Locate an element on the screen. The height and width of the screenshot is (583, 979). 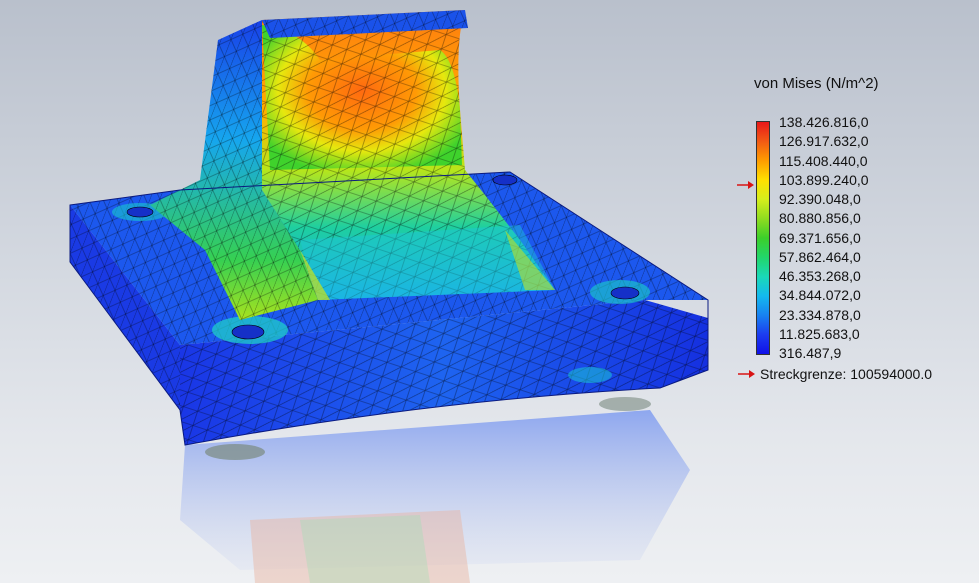
legend-value-label: 69.371.656,0 is located at coordinates (820, 237).